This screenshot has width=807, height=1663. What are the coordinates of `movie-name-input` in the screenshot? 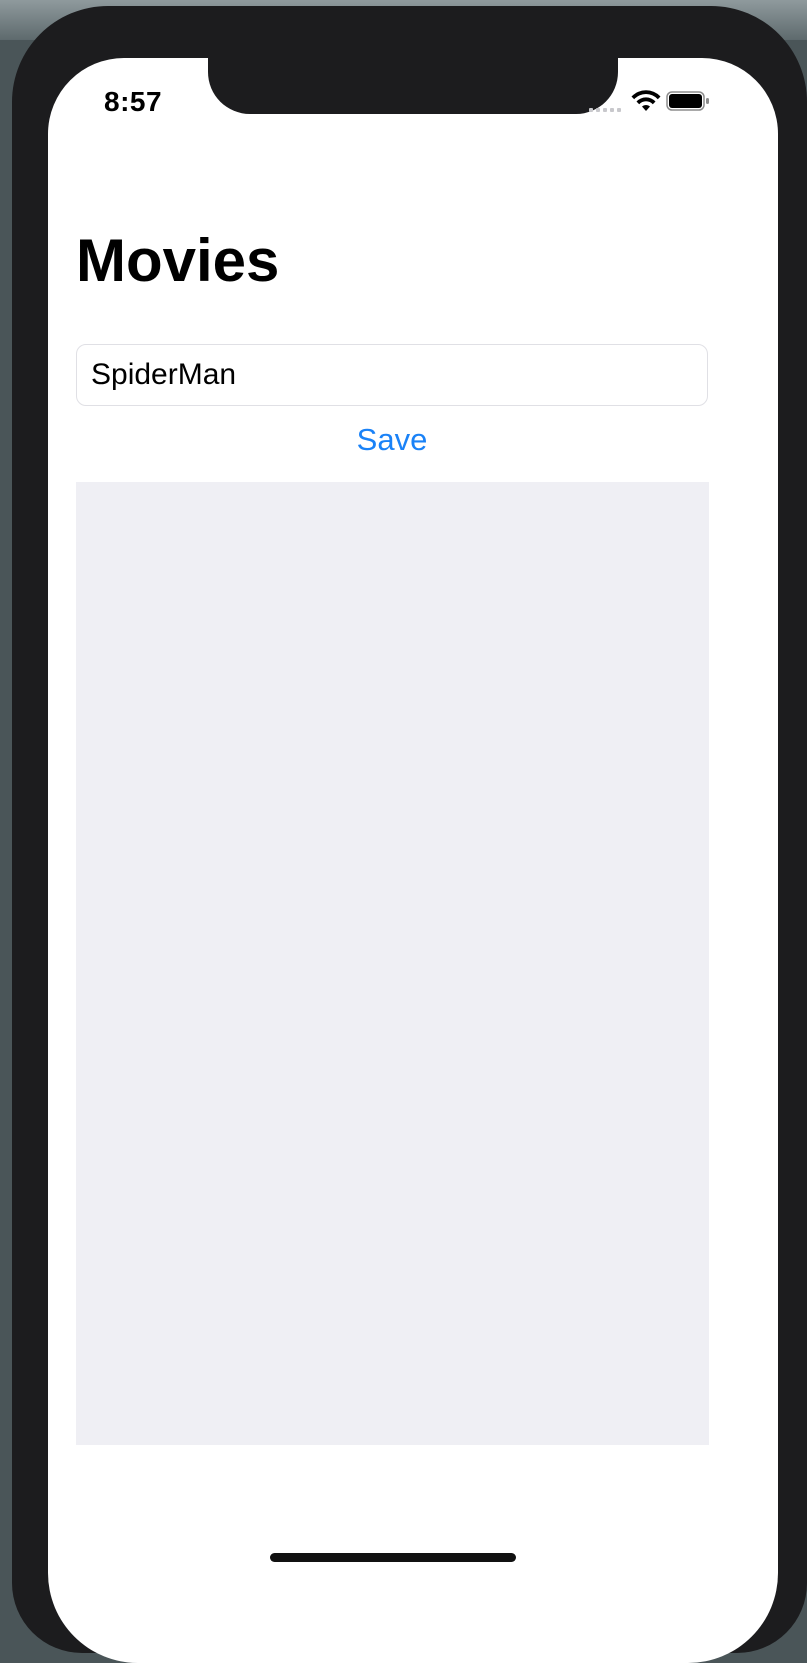 It's located at (392, 375).